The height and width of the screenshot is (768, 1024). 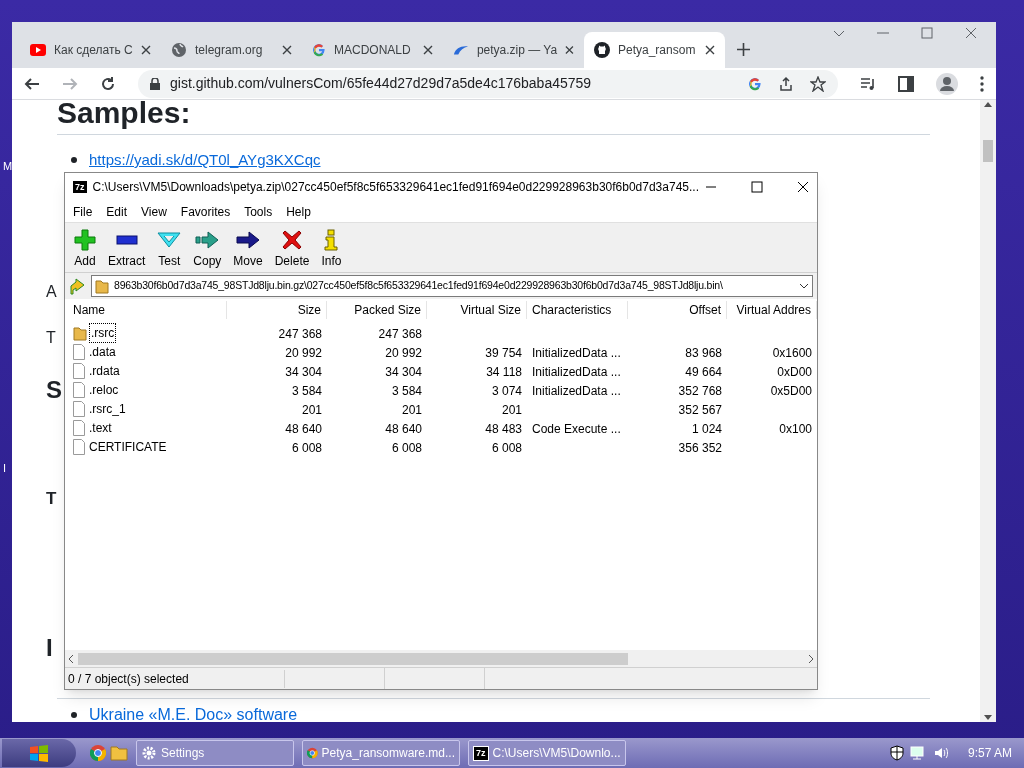 I want to click on menu-icon, so click(x=982, y=83).